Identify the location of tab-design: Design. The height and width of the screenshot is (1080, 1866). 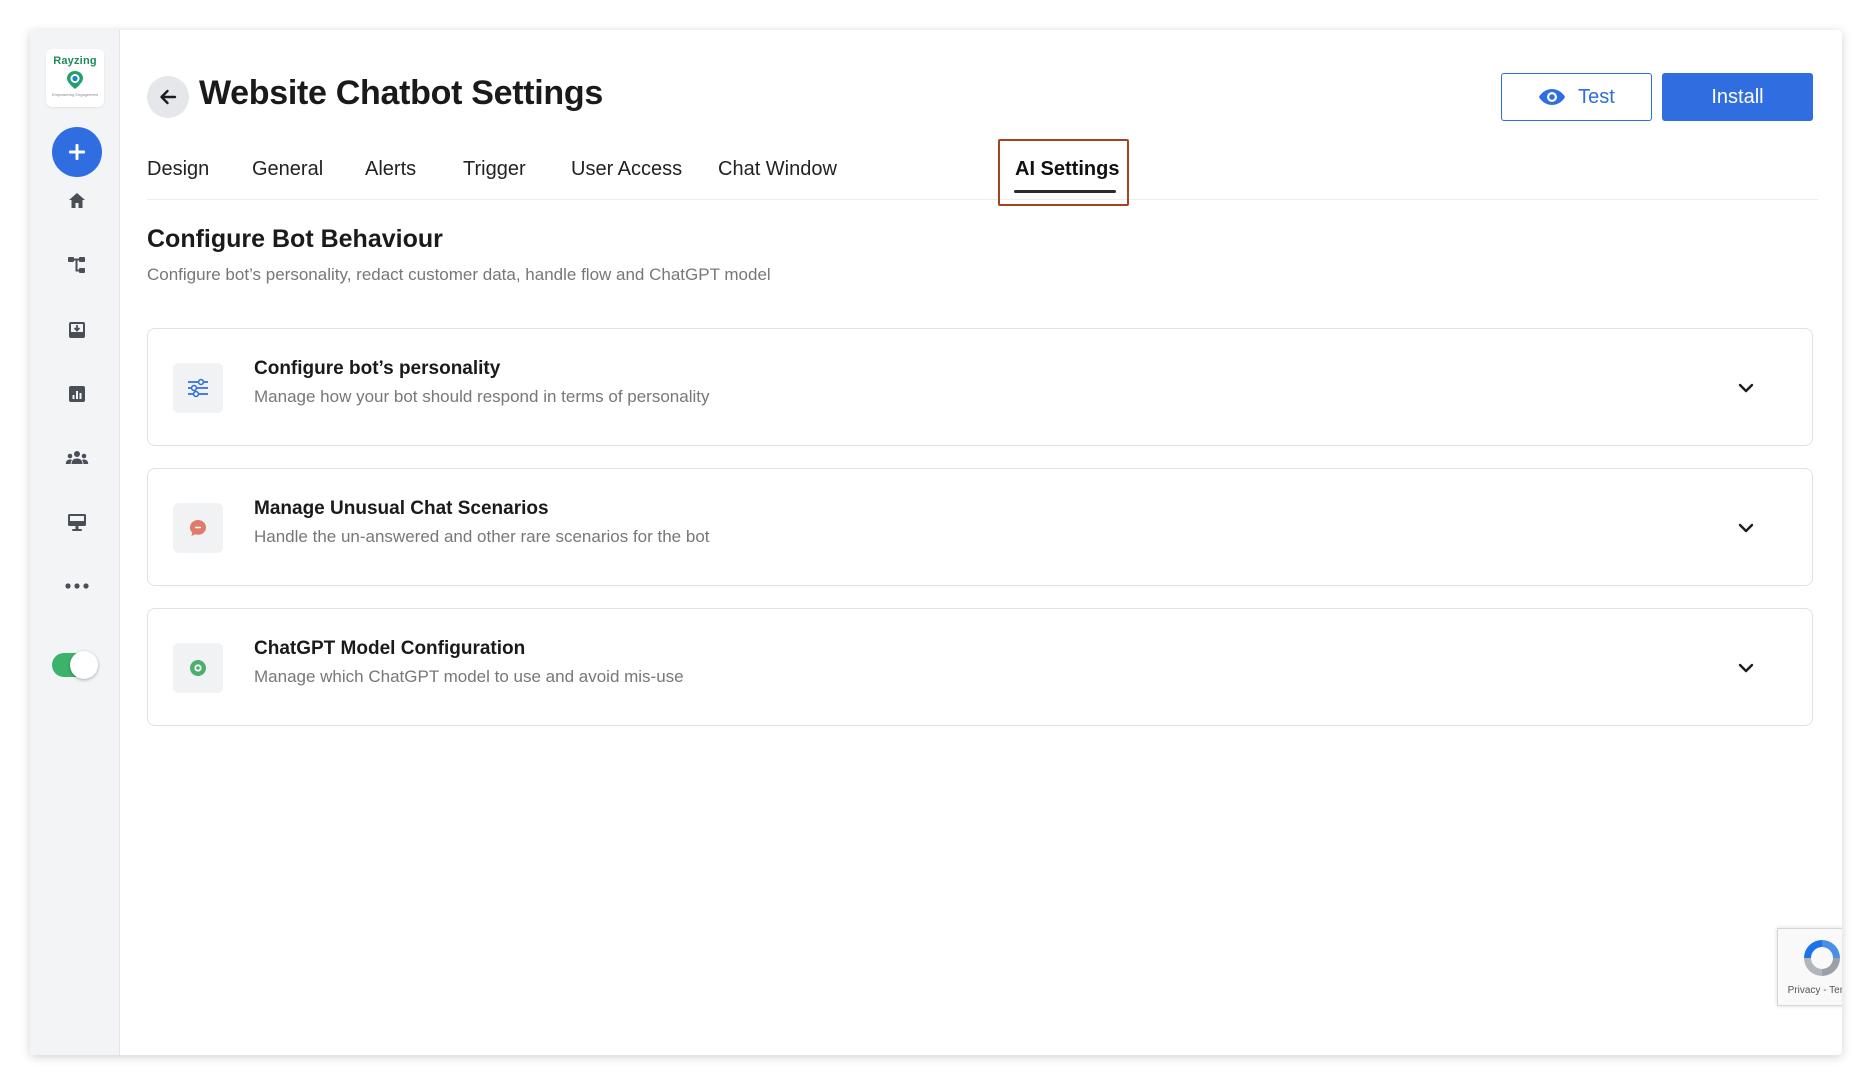
(178, 169).